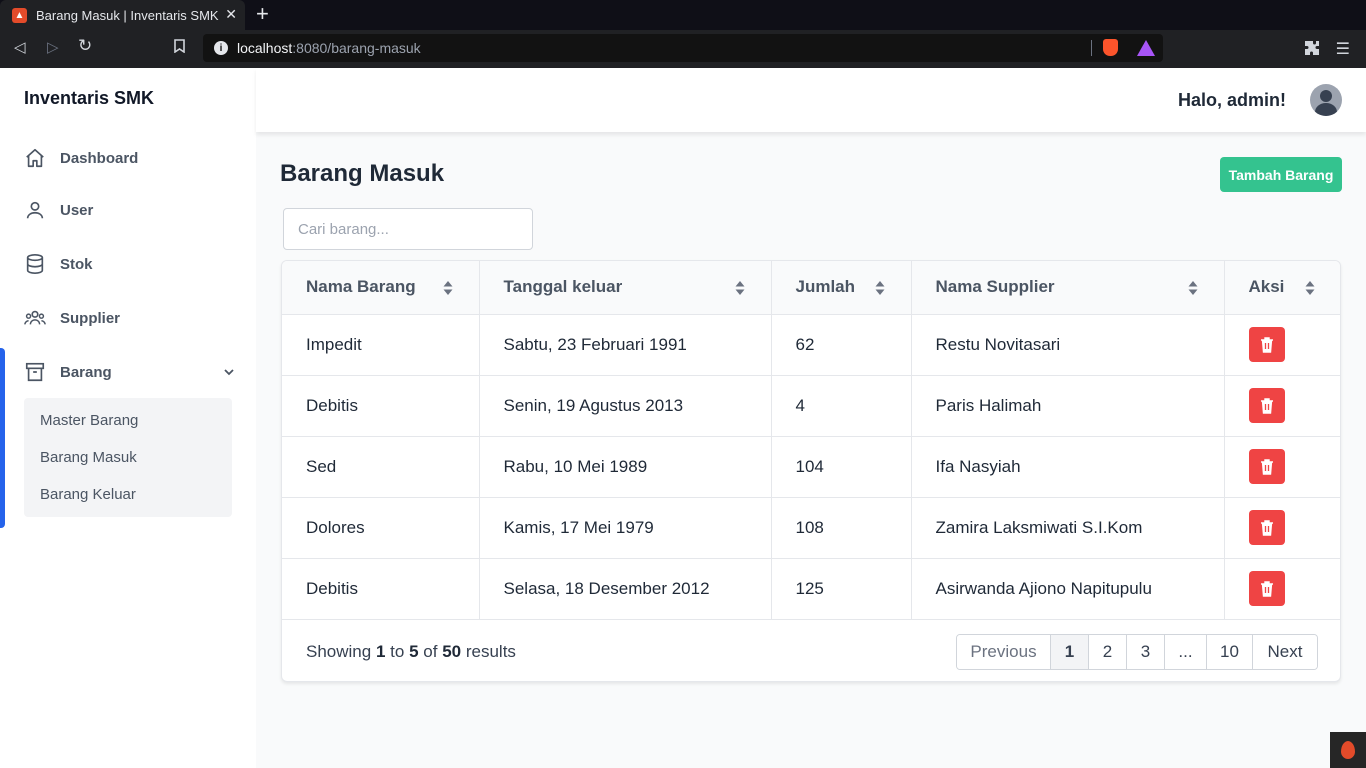 This screenshot has height=768, width=1366. Describe the element at coordinates (1266, 287) in the screenshot. I see `column-header-label: Aksi` at that location.